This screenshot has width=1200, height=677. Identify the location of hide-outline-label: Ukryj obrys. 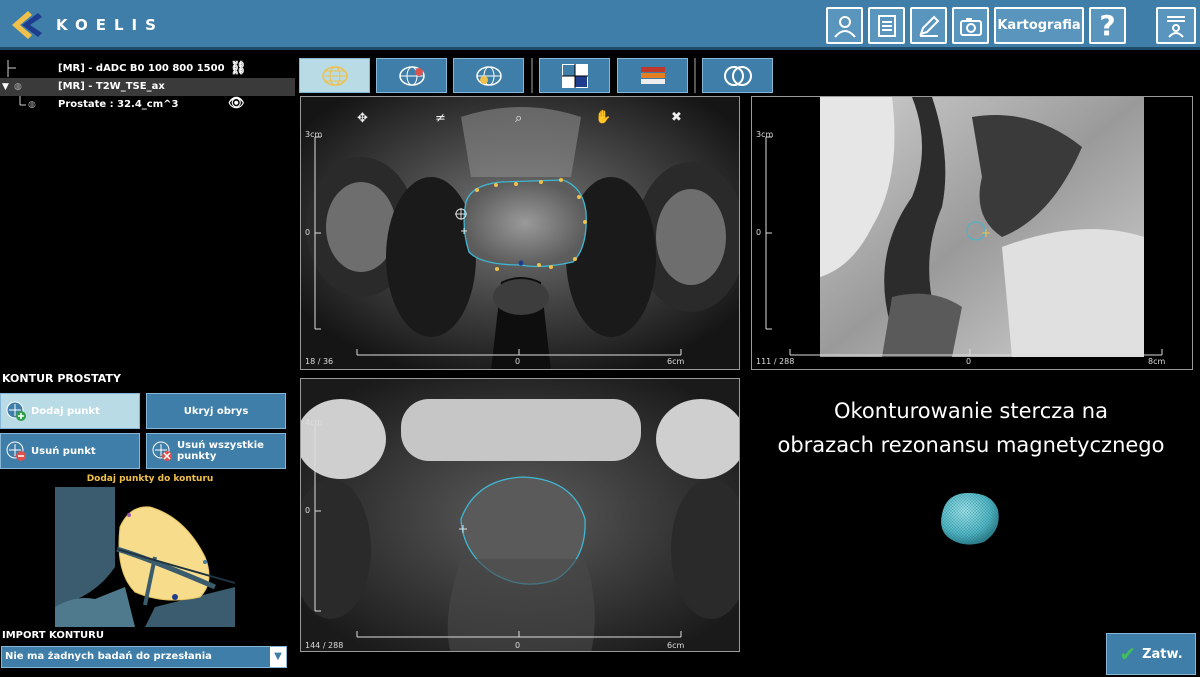
(216, 411).